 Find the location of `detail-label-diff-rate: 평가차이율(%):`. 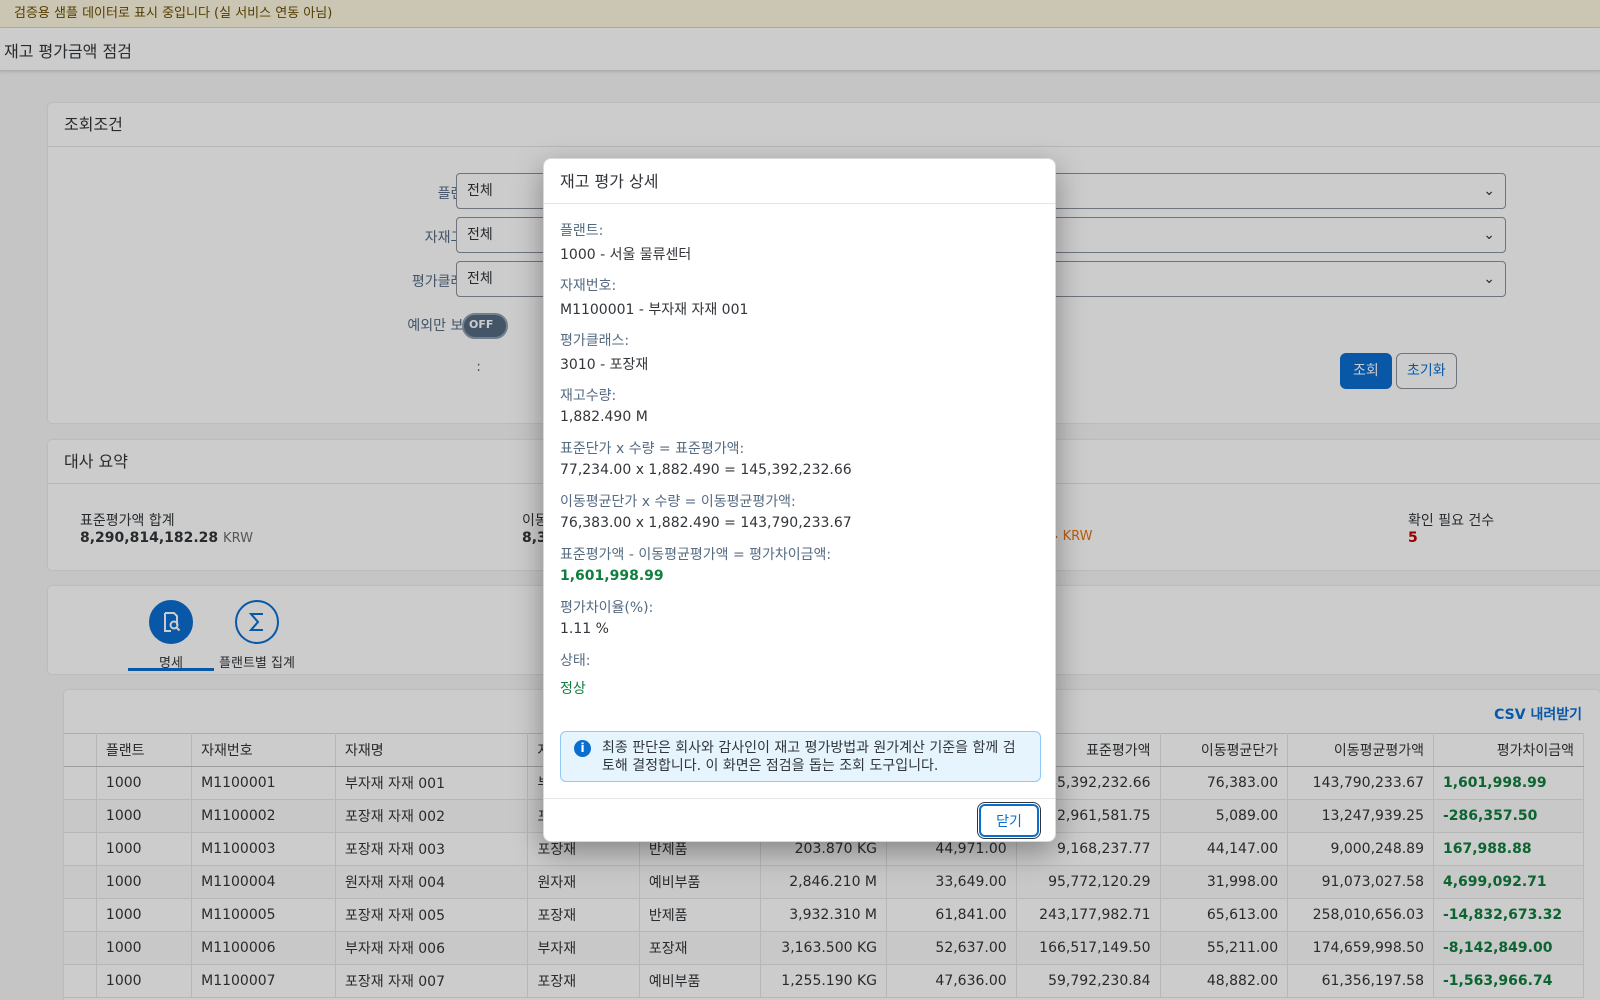

detail-label-diff-rate: 평가차이율(%): is located at coordinates (607, 608).